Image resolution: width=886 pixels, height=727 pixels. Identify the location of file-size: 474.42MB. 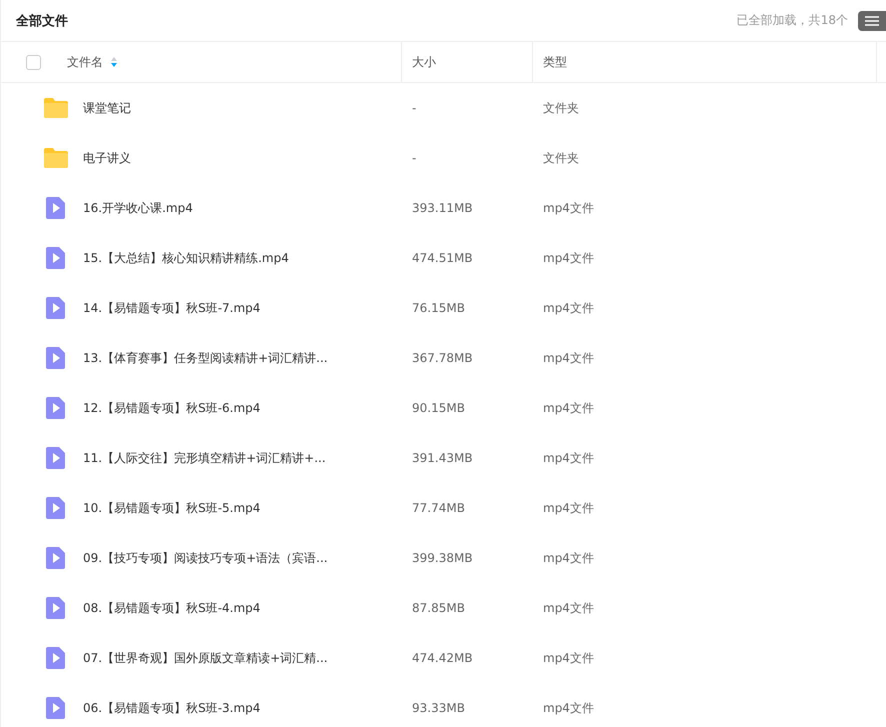
(442, 658).